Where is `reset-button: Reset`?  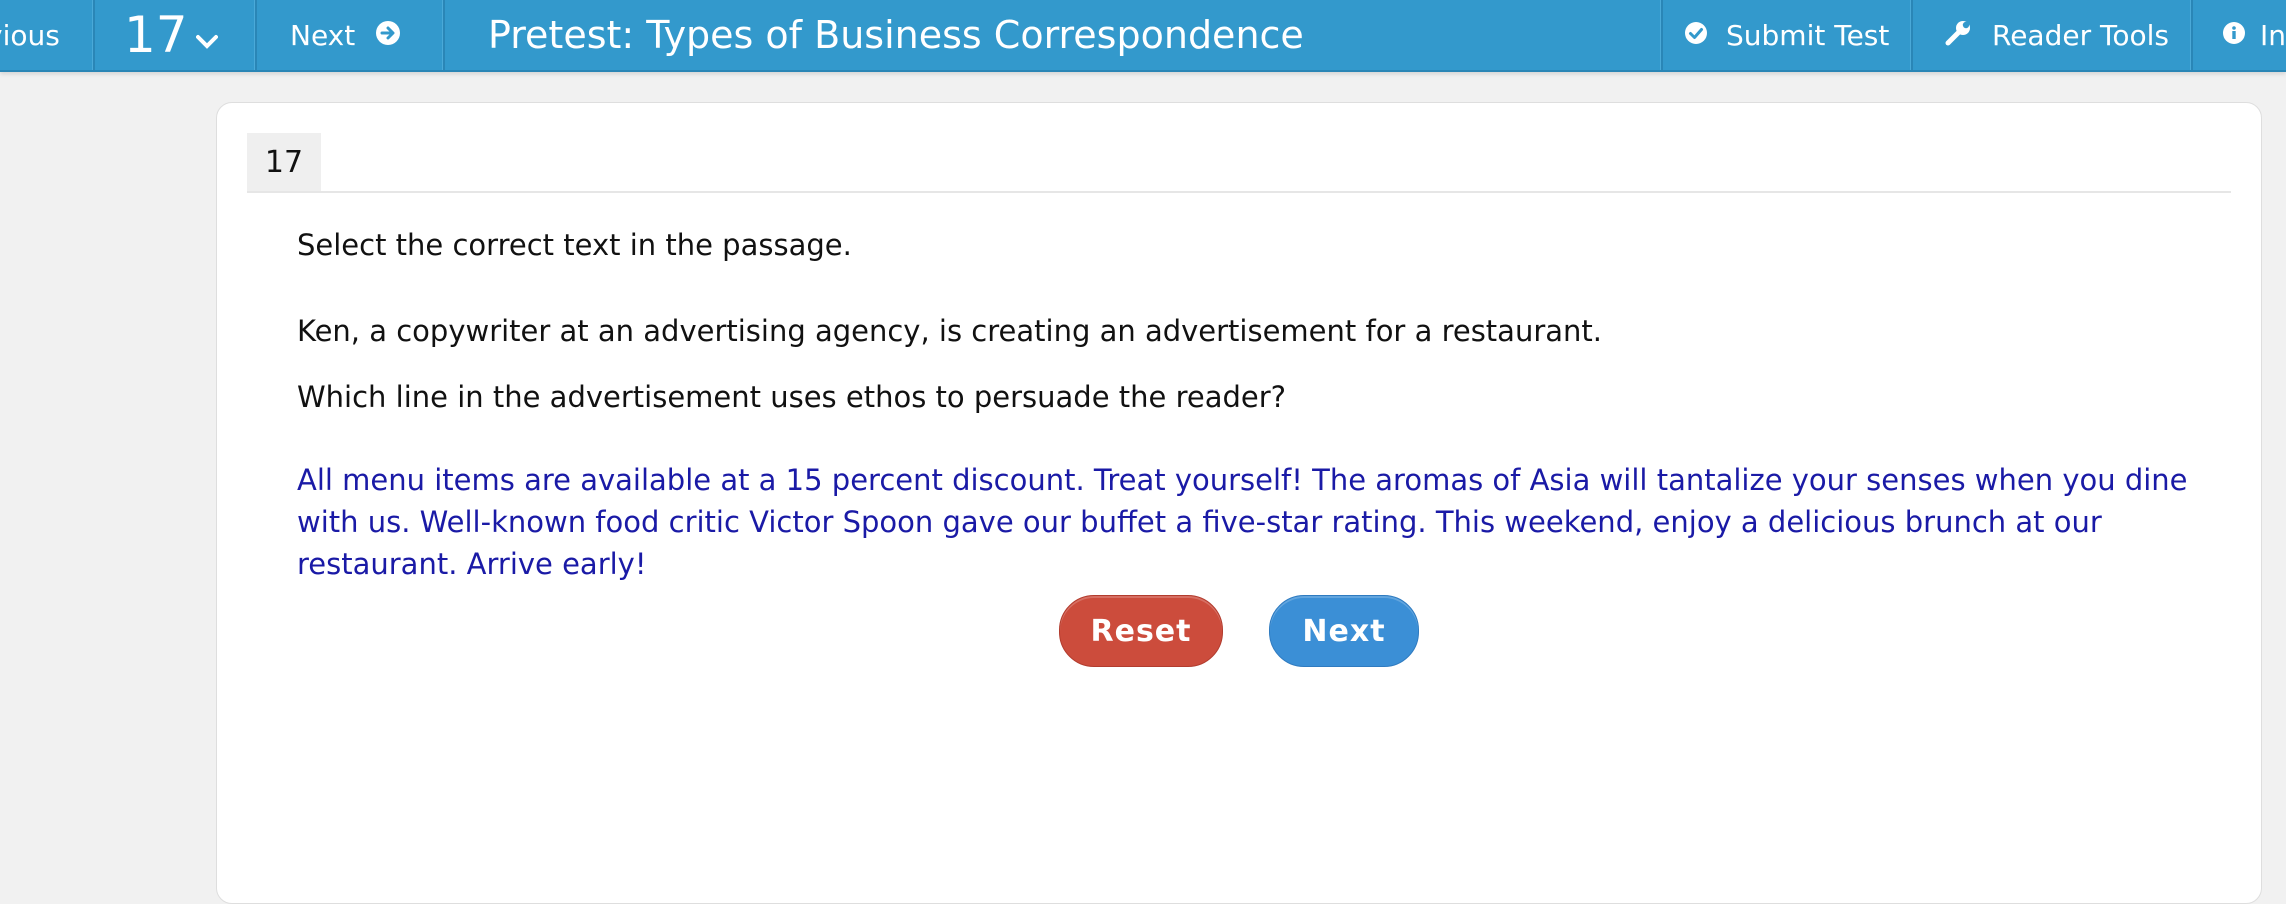
reset-button: Reset is located at coordinates (1141, 631).